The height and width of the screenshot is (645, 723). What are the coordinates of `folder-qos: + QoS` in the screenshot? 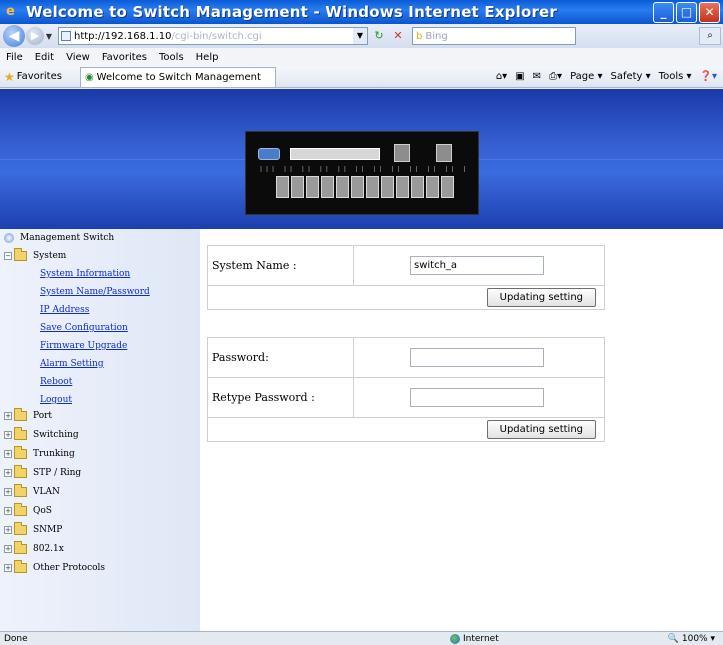 It's located at (28, 509).